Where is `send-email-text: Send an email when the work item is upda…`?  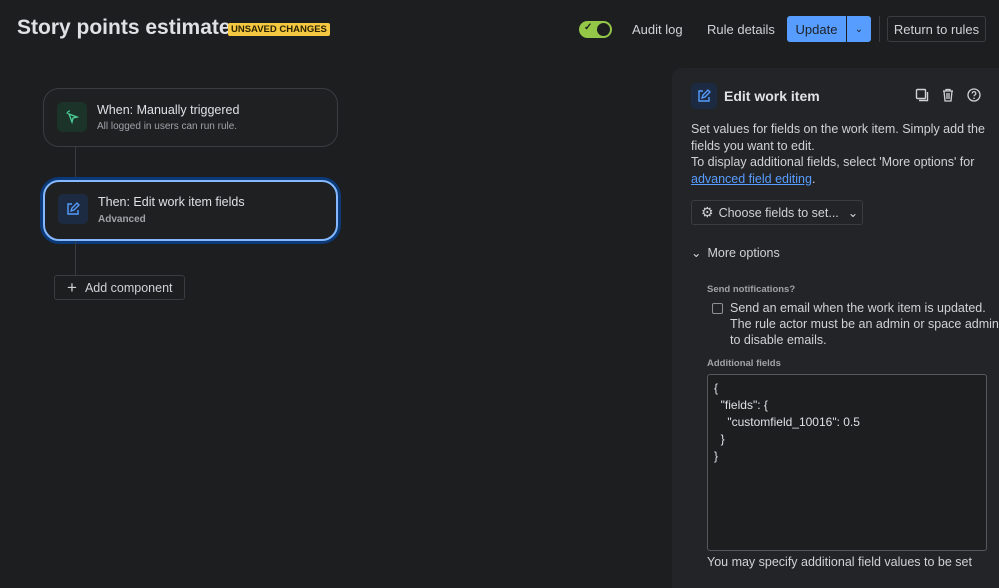
send-email-text: Send an email when the work item is upda… is located at coordinates (864, 324).